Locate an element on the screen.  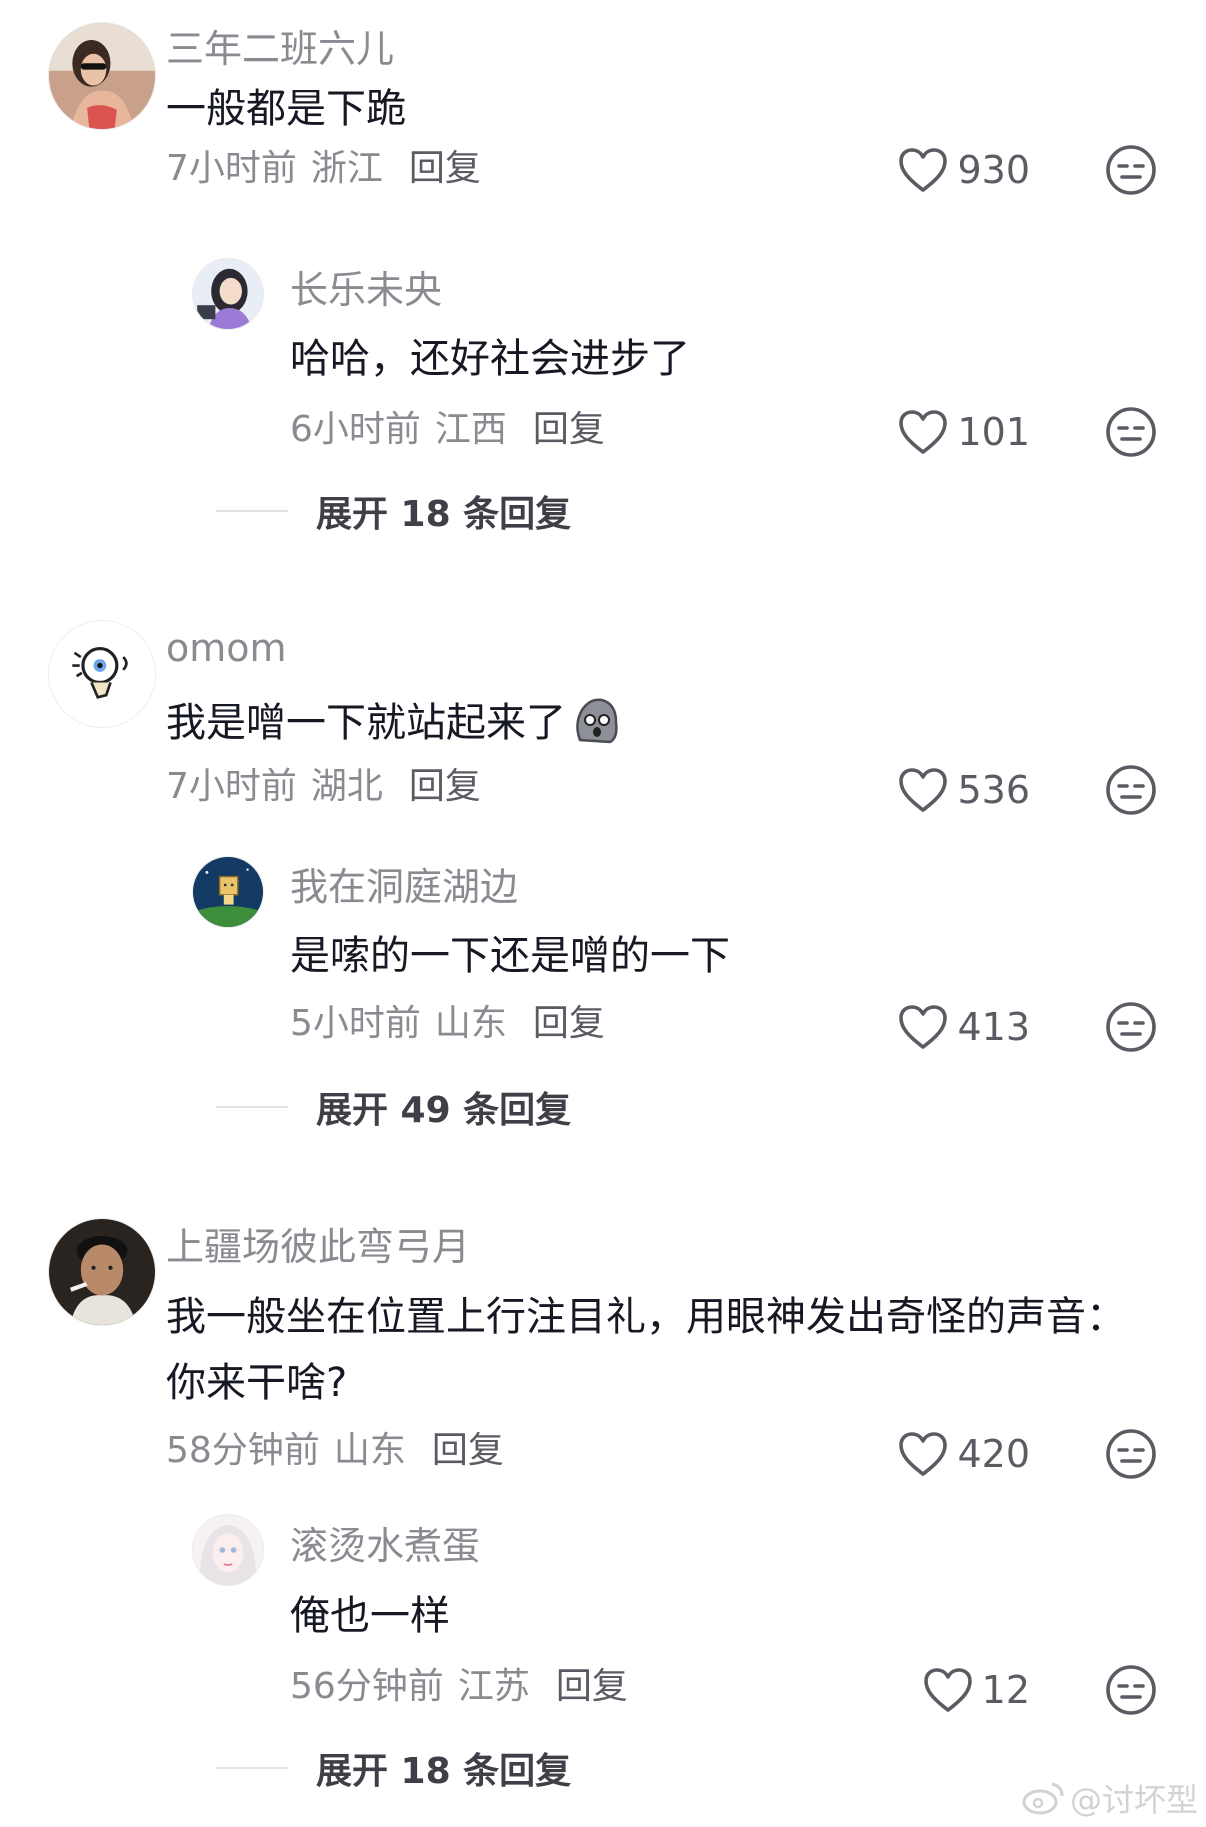
watermark: @讨坏型 is located at coordinates (1110, 1798).